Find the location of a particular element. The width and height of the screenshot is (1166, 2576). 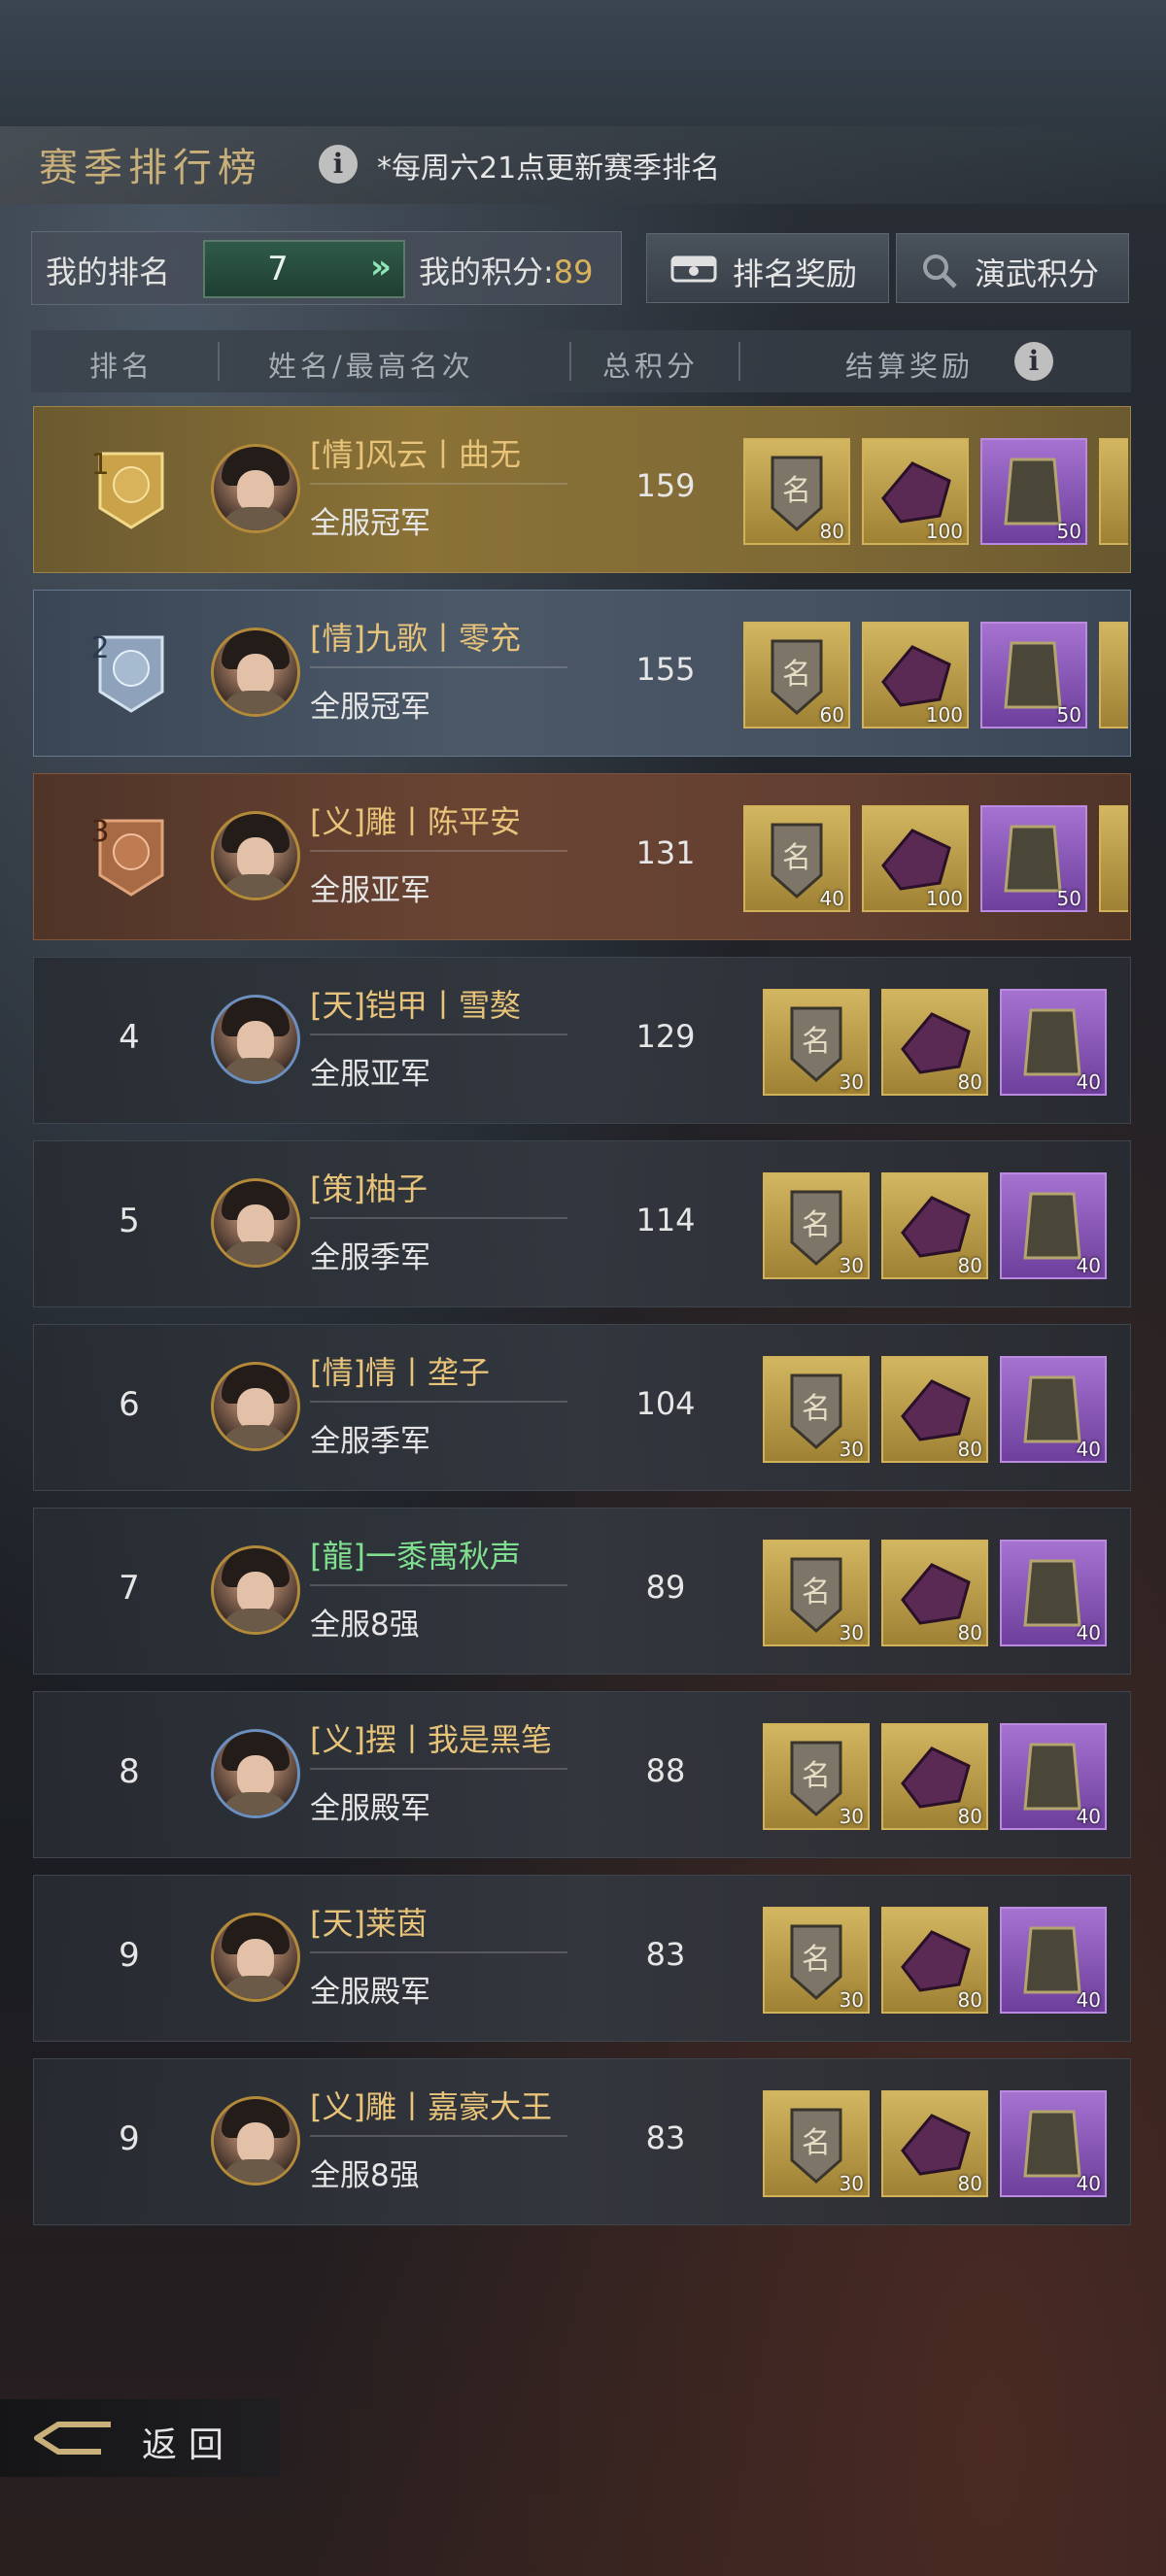

rank-number: 4 is located at coordinates (129, 1037).